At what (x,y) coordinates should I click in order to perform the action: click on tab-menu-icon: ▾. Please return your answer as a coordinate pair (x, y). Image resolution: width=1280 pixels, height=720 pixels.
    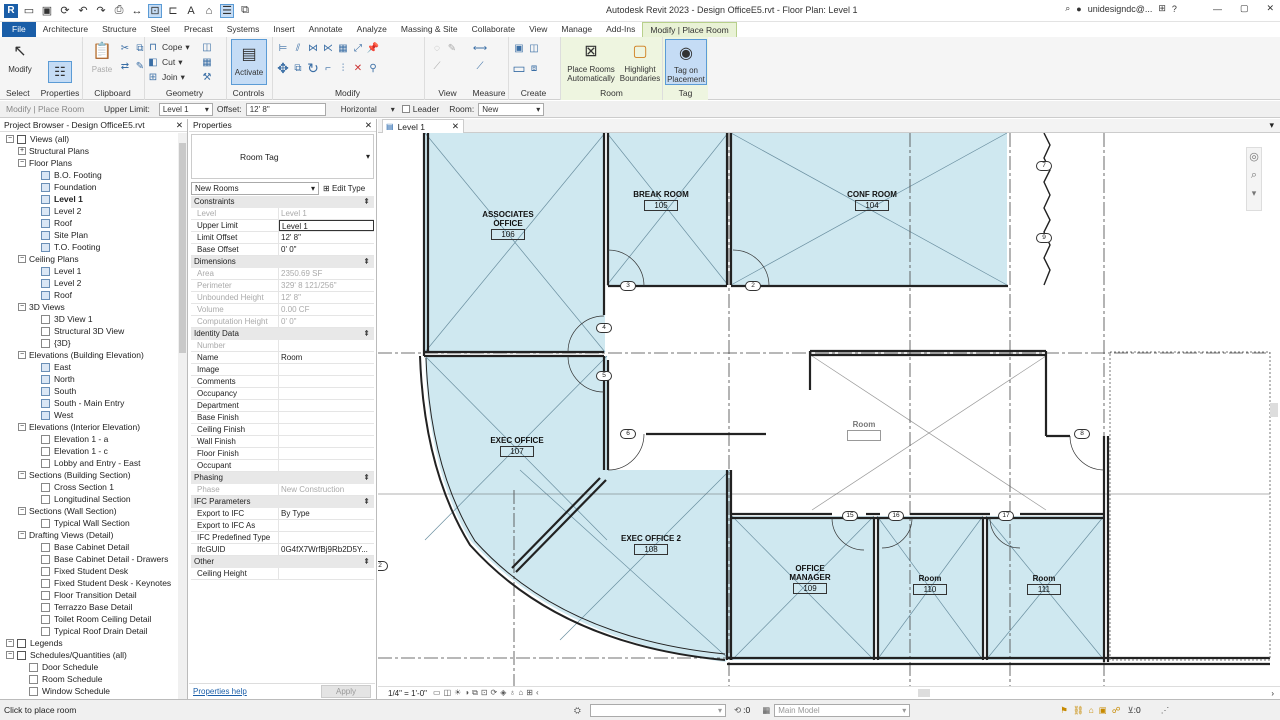
    Looking at the image, I should click on (1271, 125).